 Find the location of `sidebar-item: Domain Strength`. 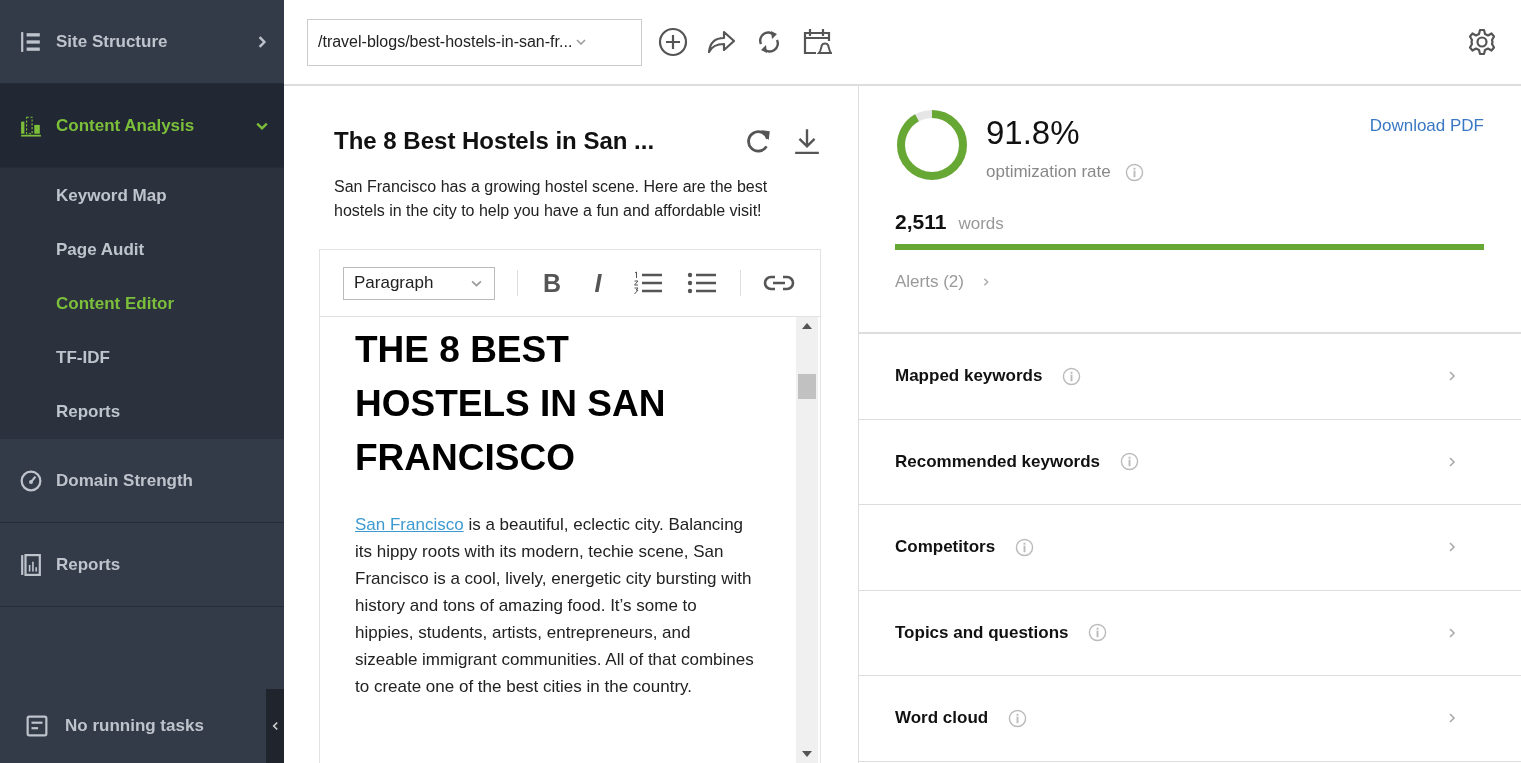

sidebar-item: Domain Strength is located at coordinates (142, 481).